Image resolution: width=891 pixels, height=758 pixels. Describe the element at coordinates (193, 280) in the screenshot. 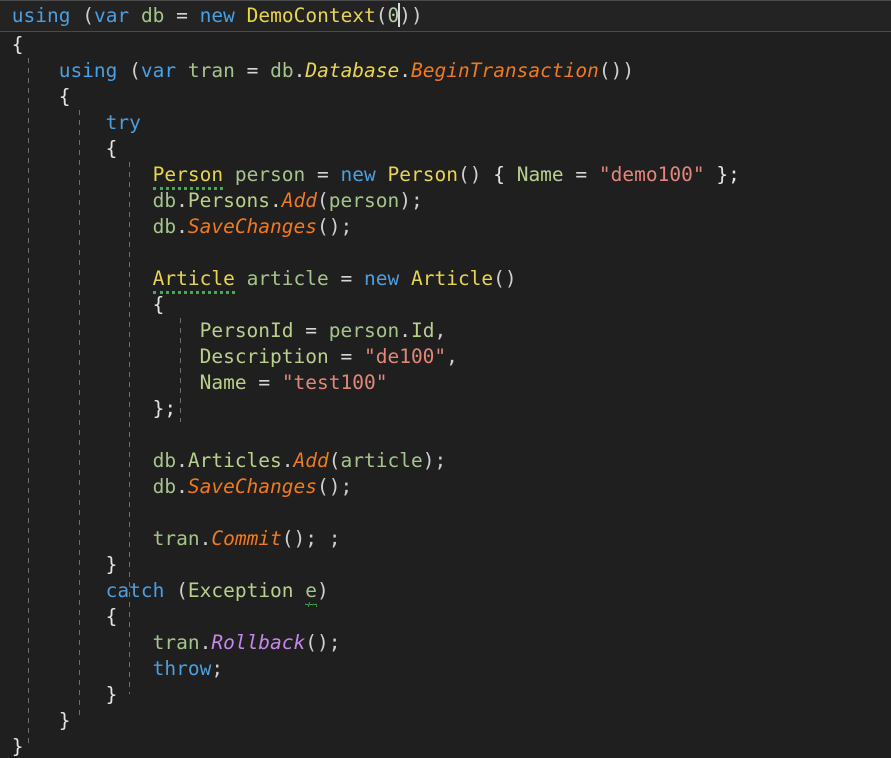

I see `type-article-with-warning: Article` at that location.